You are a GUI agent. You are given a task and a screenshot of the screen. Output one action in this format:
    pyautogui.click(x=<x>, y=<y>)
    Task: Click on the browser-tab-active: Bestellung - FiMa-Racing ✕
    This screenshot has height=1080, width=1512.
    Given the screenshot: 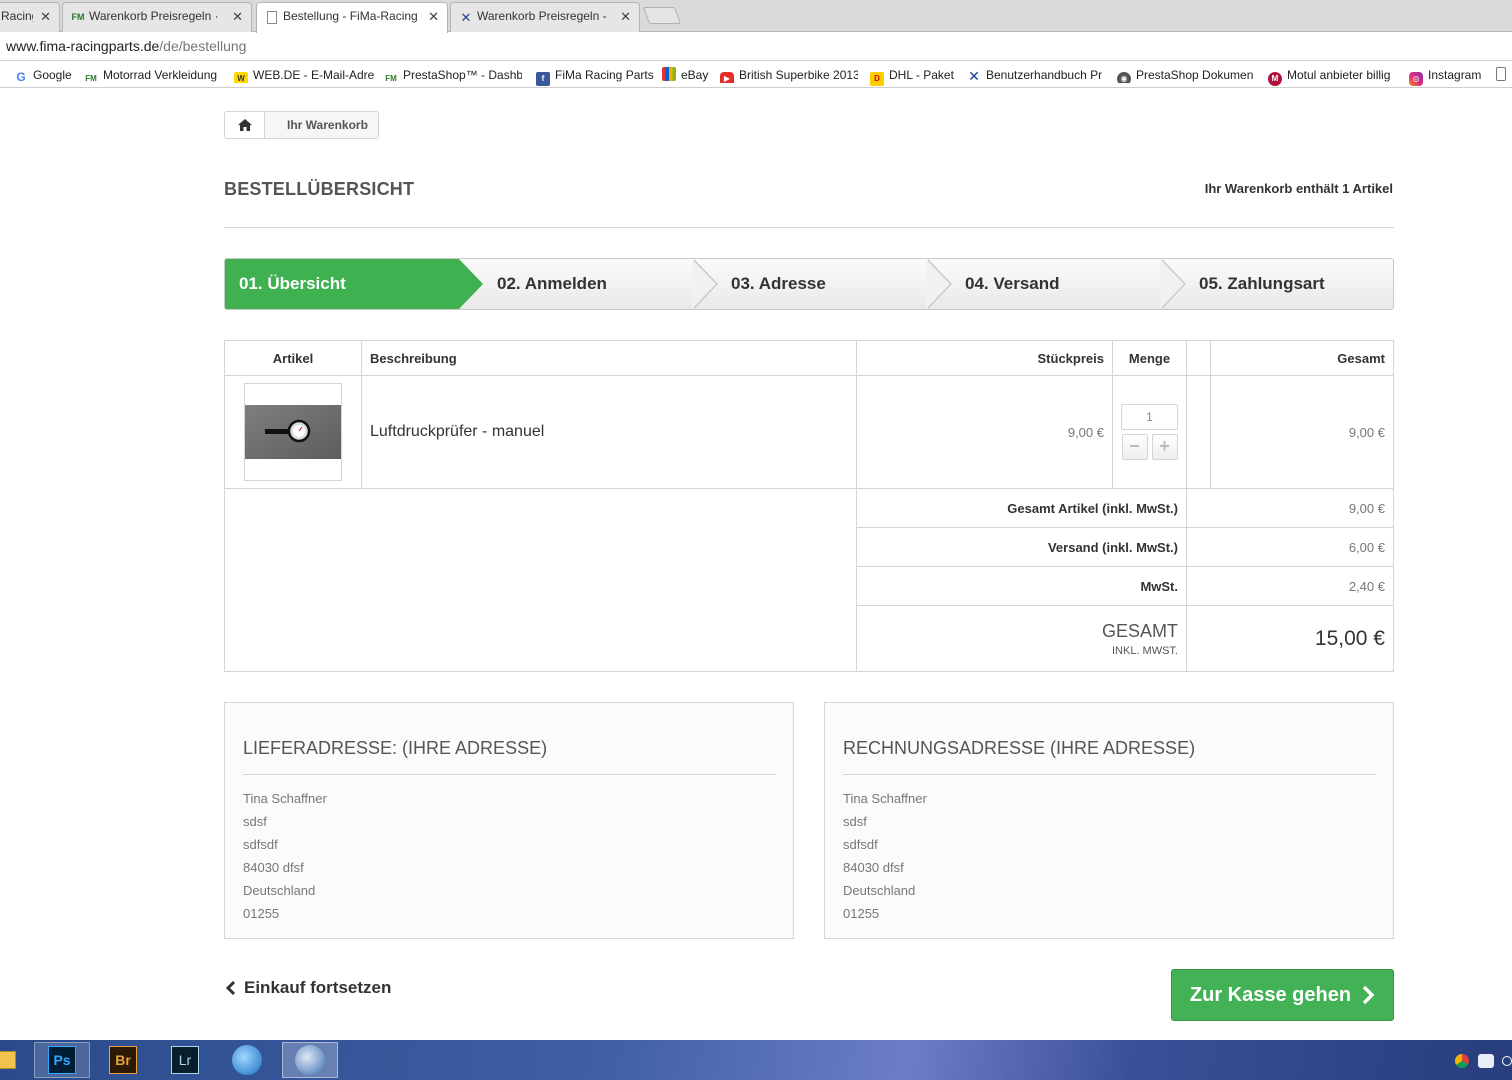 What is the action you would take?
    pyautogui.click(x=352, y=17)
    